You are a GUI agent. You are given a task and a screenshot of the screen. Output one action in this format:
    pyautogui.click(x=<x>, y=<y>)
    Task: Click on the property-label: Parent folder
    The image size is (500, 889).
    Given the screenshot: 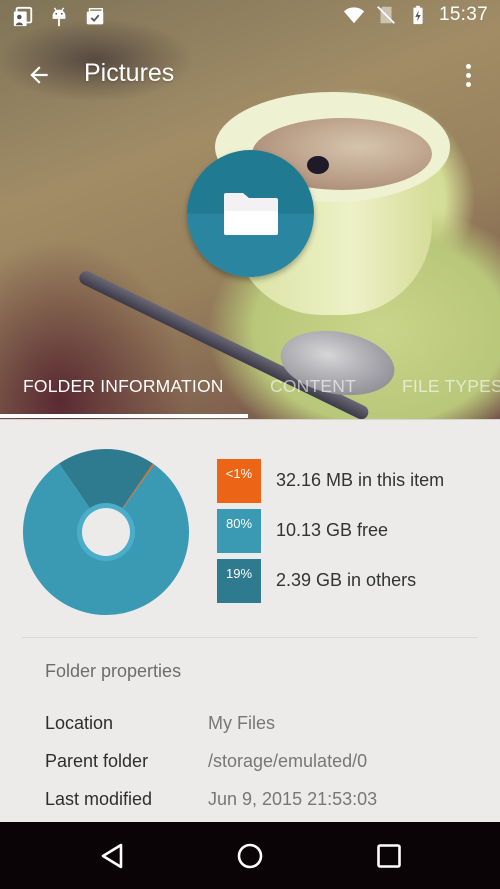 What is the action you would take?
    pyautogui.click(x=97, y=761)
    